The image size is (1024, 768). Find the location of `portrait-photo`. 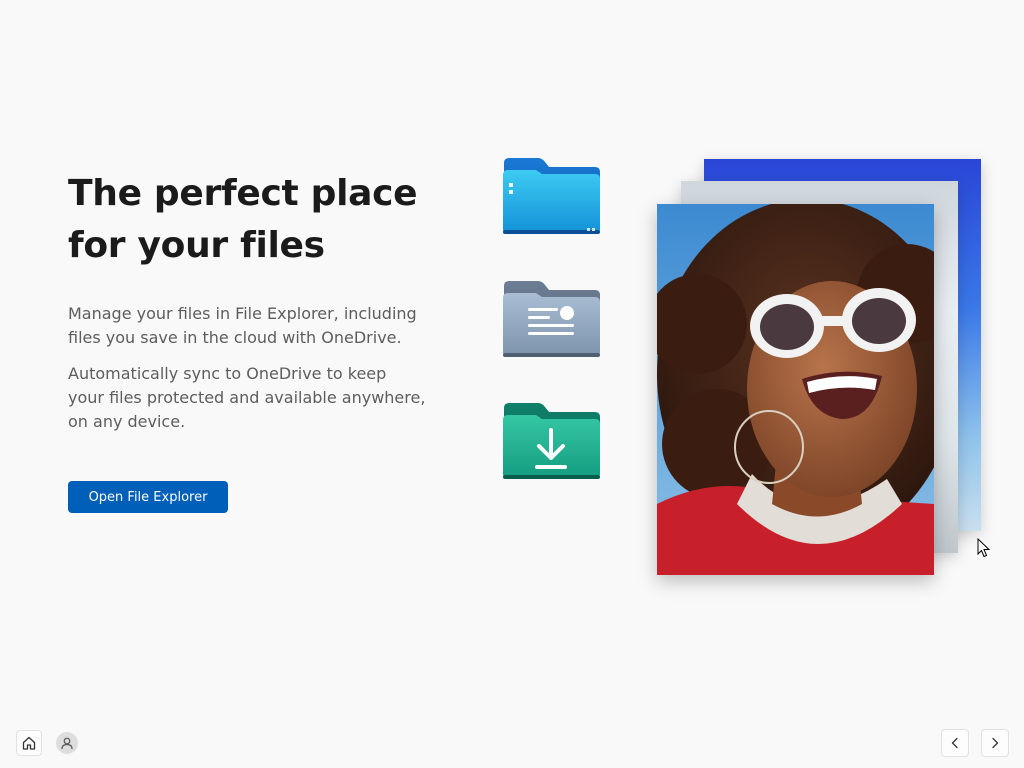

portrait-photo is located at coordinates (795, 389).